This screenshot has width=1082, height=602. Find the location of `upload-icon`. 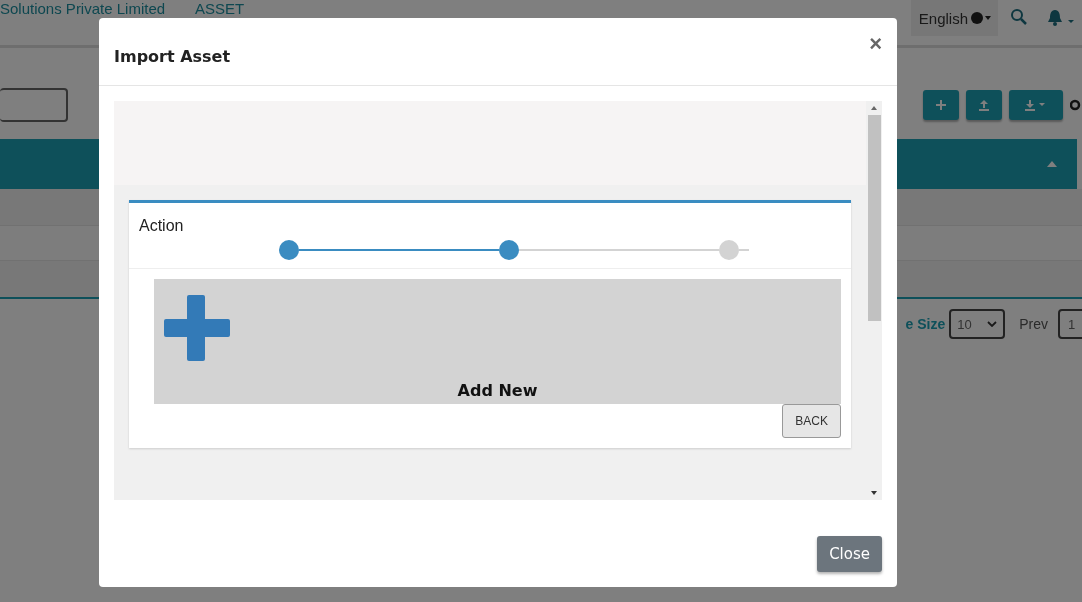

upload-icon is located at coordinates (984, 105).